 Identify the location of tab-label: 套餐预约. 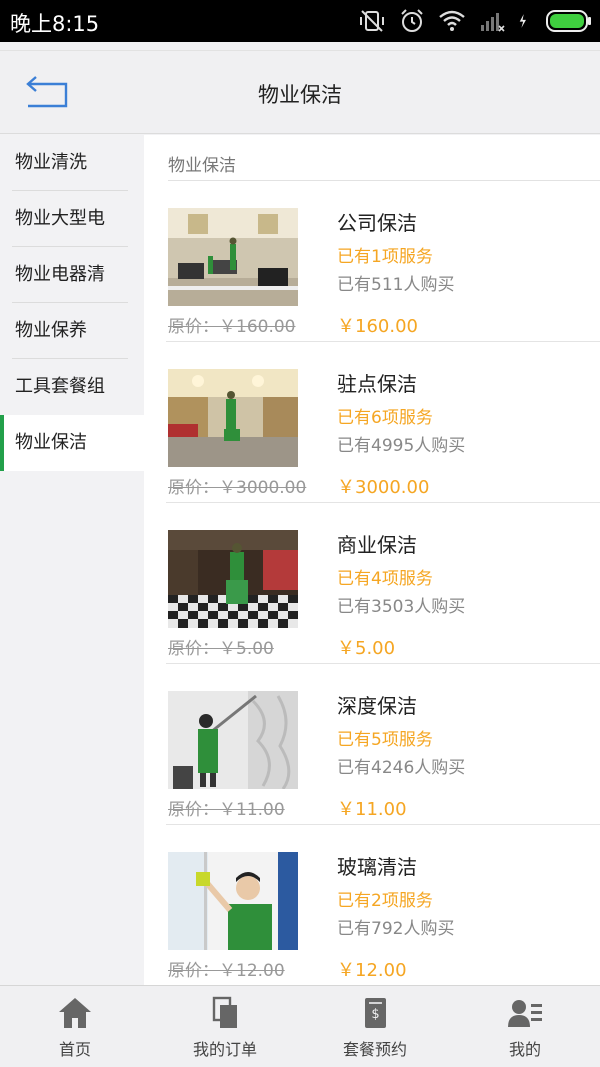
(374, 1049).